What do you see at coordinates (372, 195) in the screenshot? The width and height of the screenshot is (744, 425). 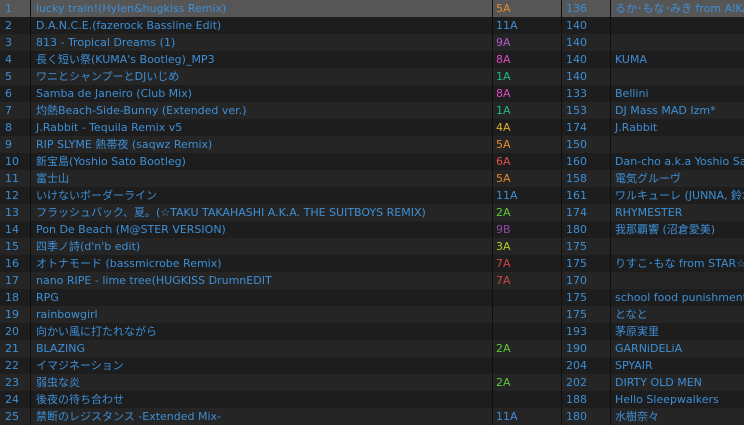 I see `track-row: 12 いけないボーダーライン 11A 161 ワルキューレ (JUNNA, 鈴木みのり)` at bounding box center [372, 195].